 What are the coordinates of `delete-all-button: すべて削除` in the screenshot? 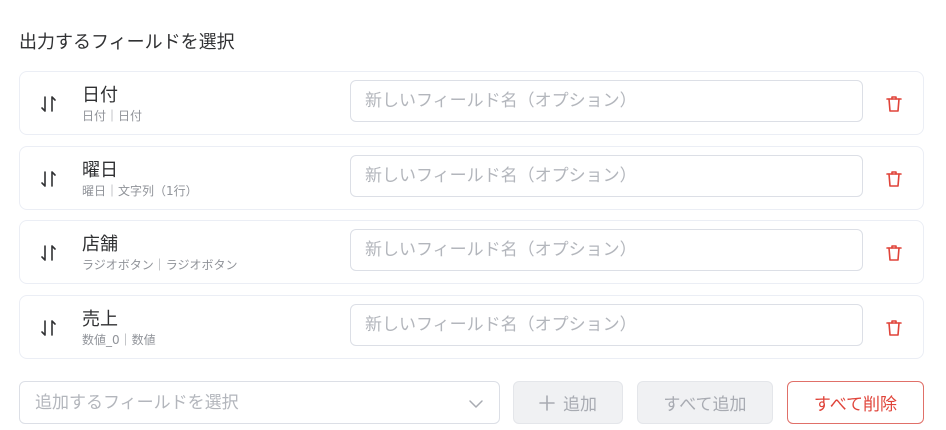 It's located at (855, 402).